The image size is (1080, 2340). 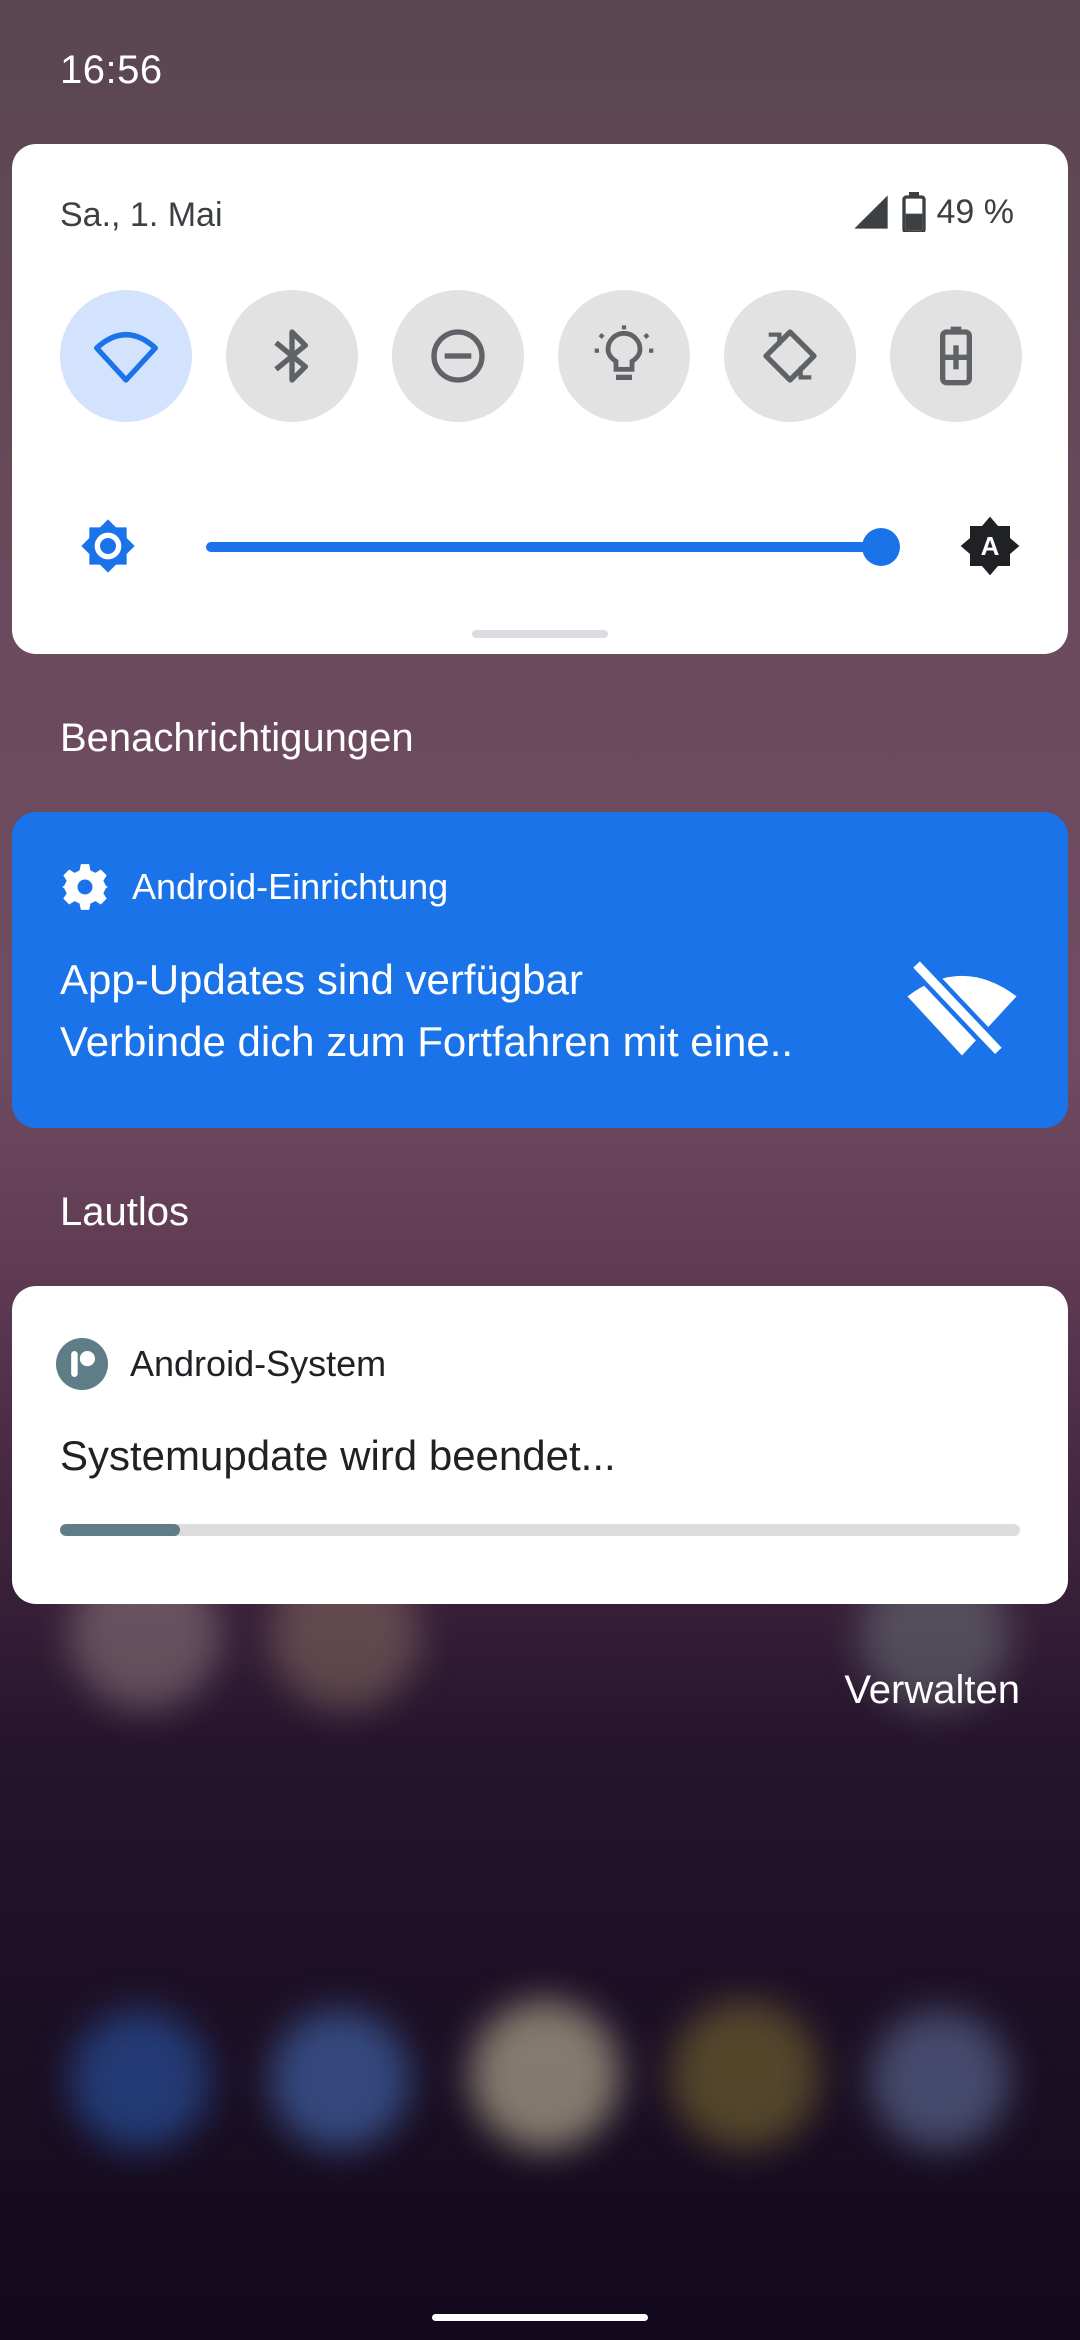 What do you see at coordinates (85, 887) in the screenshot?
I see `gear-icon` at bounding box center [85, 887].